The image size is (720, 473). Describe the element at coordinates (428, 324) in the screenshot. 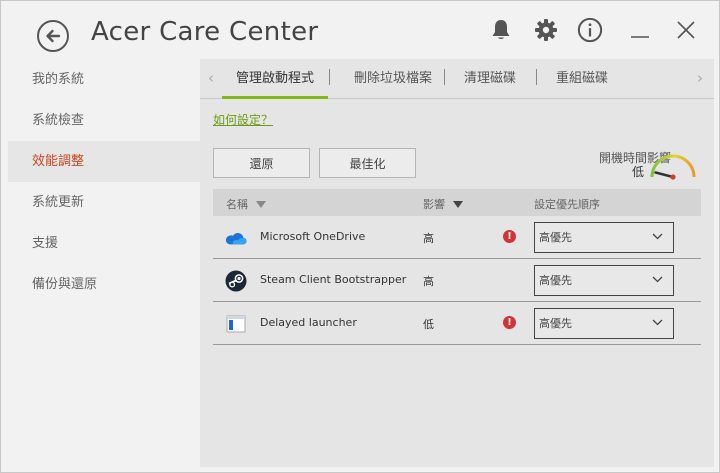

I see `impact-value: 低` at that location.